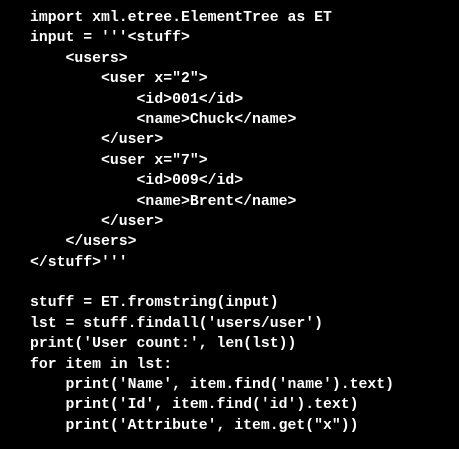  Describe the element at coordinates (119, 160) in the screenshot. I see `code-line-user2-open: <user x="7">` at that location.